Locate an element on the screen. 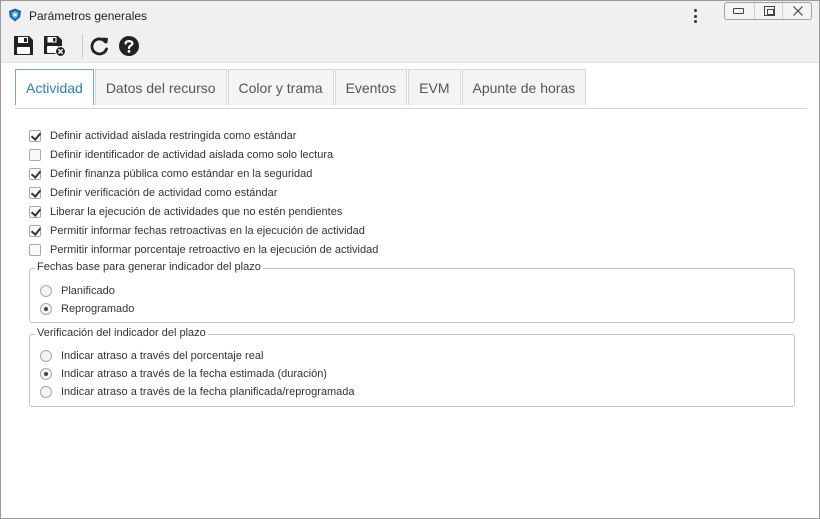 The height and width of the screenshot is (519, 820). save-close-icon is located at coordinates (55, 46).